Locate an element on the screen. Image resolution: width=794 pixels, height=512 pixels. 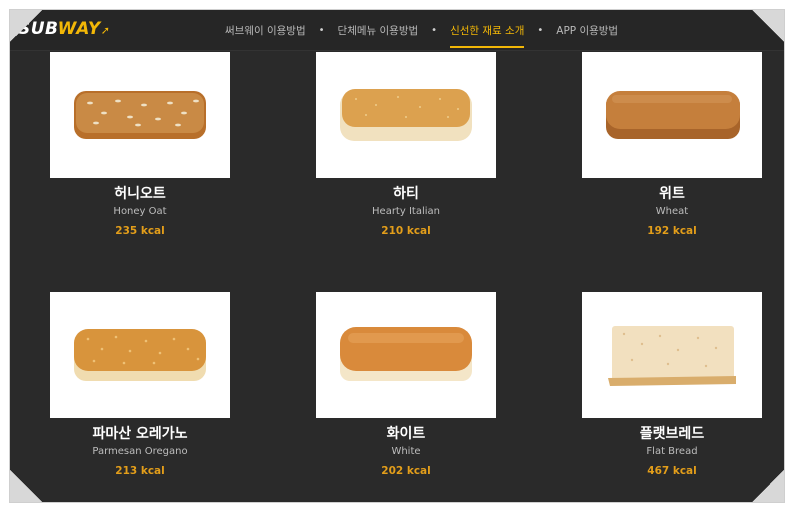
bread-card-honey-oat: 허니오트 Honey Oat 235 kcal is located at coordinates (140, 144).